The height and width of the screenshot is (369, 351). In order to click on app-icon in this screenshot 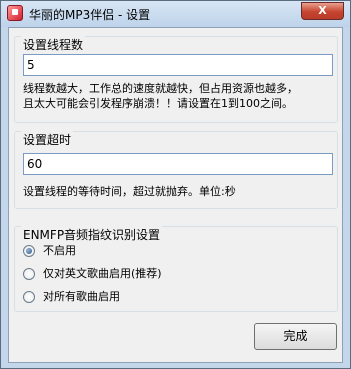, I will do `click(15, 13)`.